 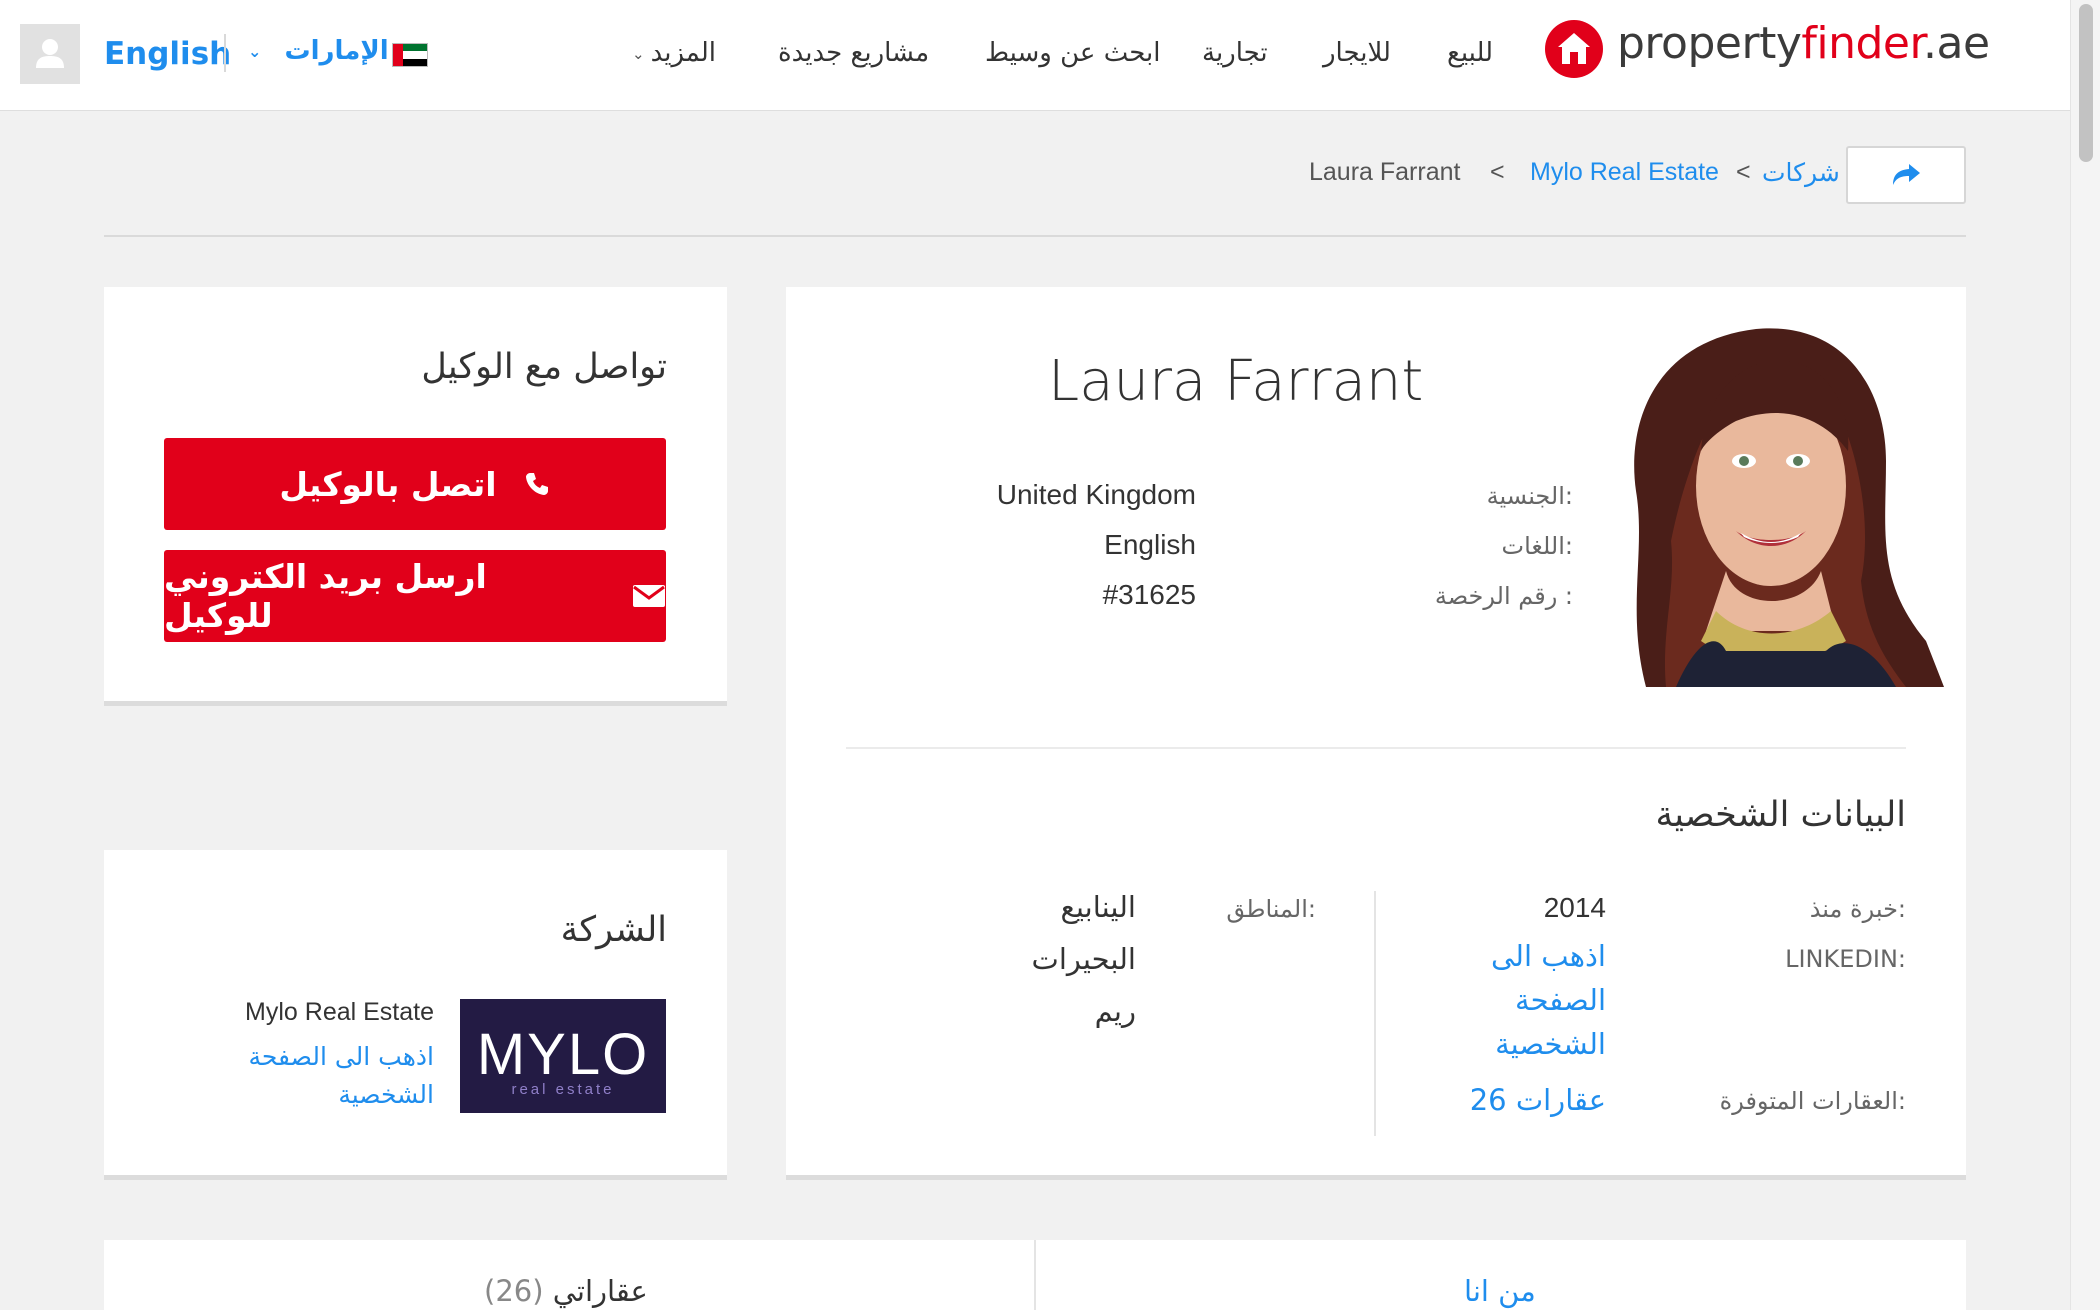 What do you see at coordinates (683, 53) in the screenshot?
I see `nav-more-label: المزيد` at bounding box center [683, 53].